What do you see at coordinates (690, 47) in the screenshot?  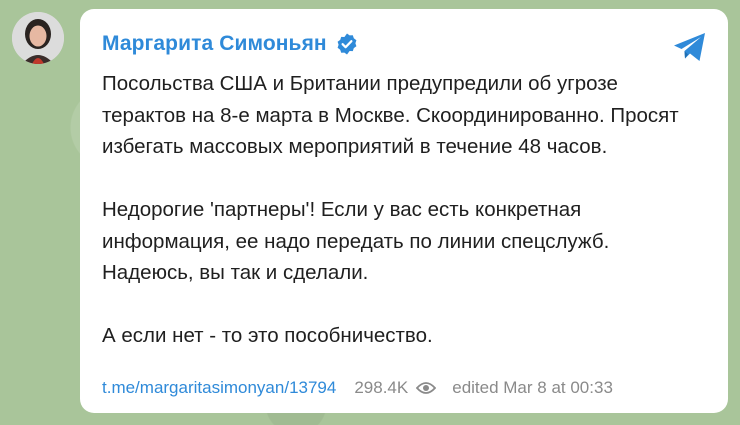 I see `telegram-share-icon` at bounding box center [690, 47].